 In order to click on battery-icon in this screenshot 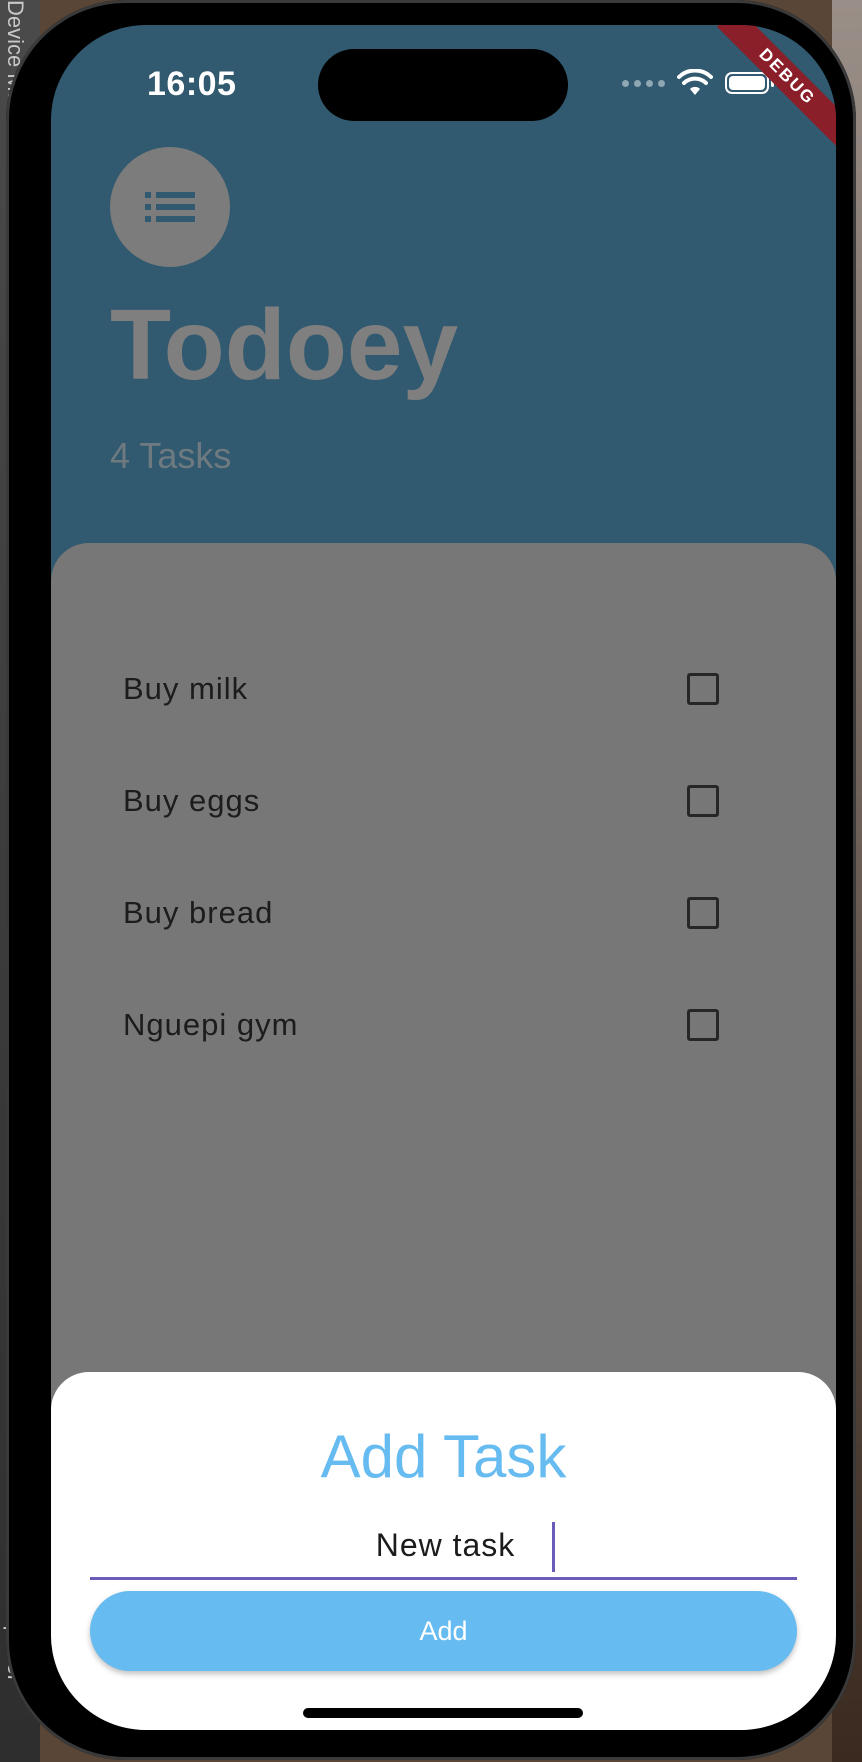, I will do `click(747, 83)`.